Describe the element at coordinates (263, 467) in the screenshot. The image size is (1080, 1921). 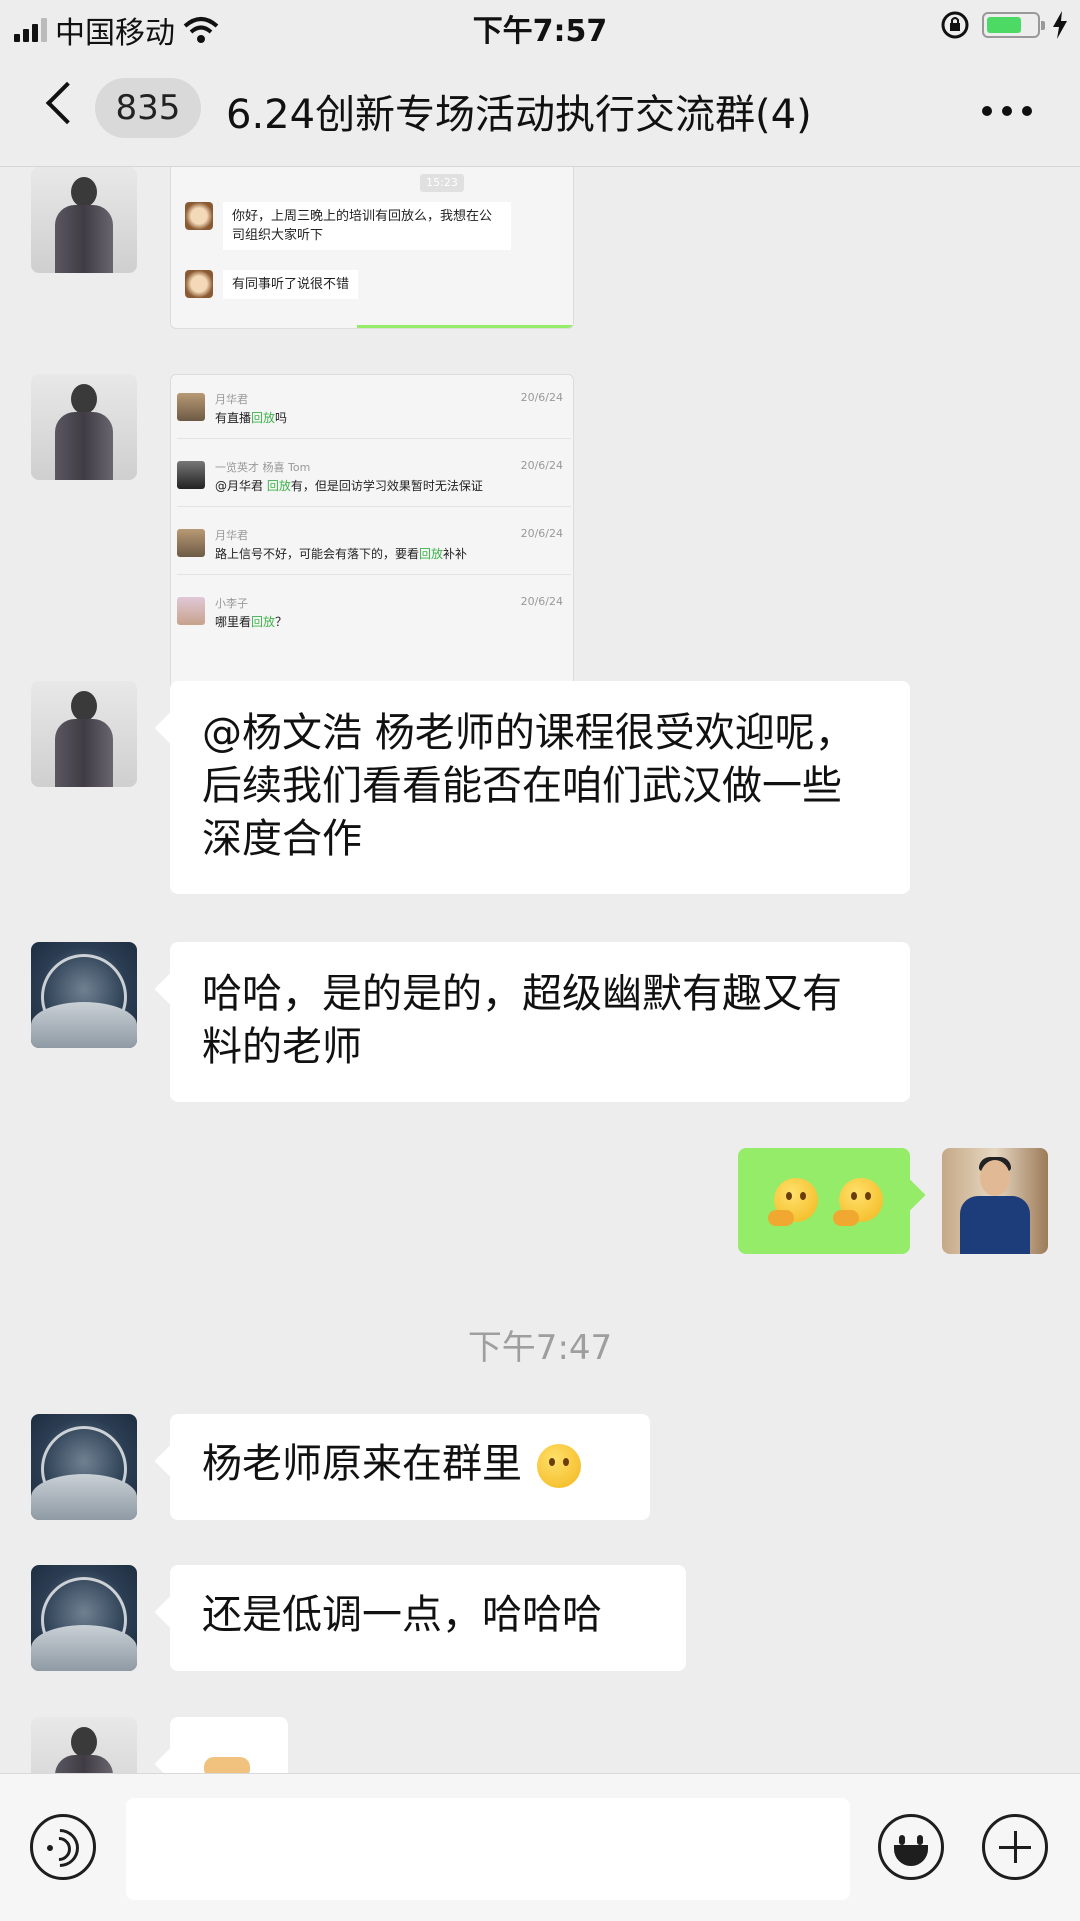
I see `search-result-name: 一览英才 杨喜 Tom` at that location.